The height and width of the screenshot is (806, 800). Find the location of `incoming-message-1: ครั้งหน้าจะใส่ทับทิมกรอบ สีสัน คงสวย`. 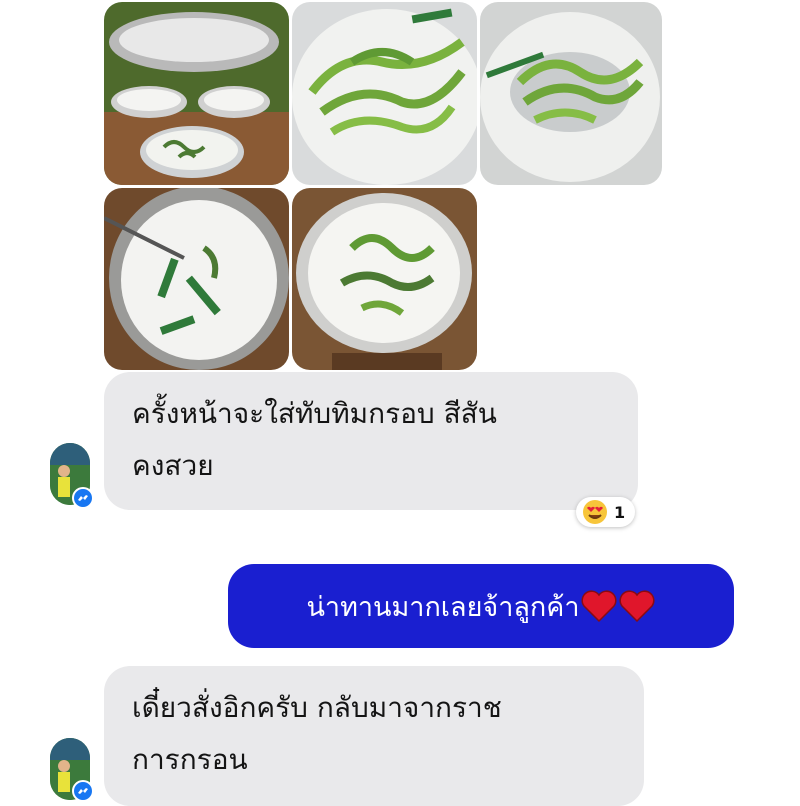

incoming-message-1: ครั้งหน้าจะใส่ทับทิมกรอบ สีสัน คงสวย is located at coordinates (371, 441).